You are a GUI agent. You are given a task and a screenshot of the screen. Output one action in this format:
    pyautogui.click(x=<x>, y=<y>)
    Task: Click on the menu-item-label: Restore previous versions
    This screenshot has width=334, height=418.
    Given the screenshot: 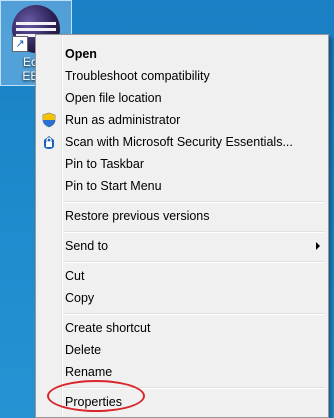 What is the action you would take?
    pyautogui.click(x=137, y=216)
    